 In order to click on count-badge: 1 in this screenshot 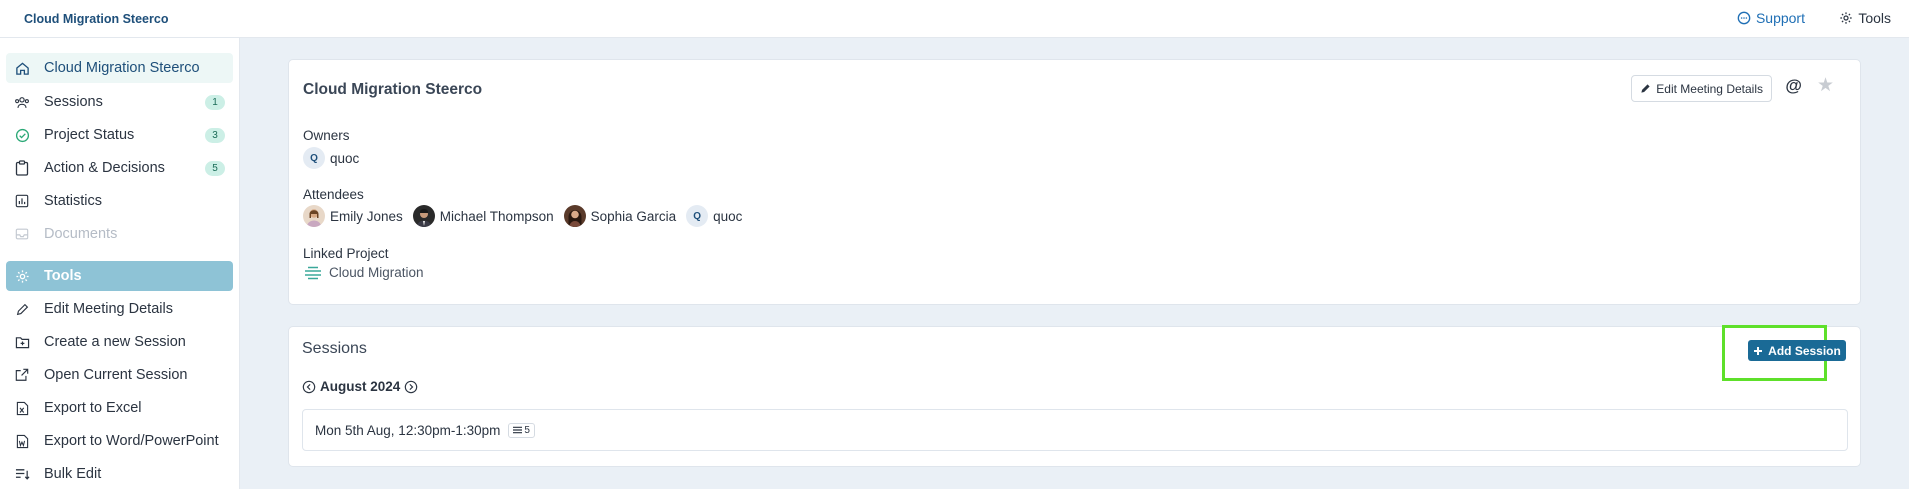, I will do `click(215, 102)`.